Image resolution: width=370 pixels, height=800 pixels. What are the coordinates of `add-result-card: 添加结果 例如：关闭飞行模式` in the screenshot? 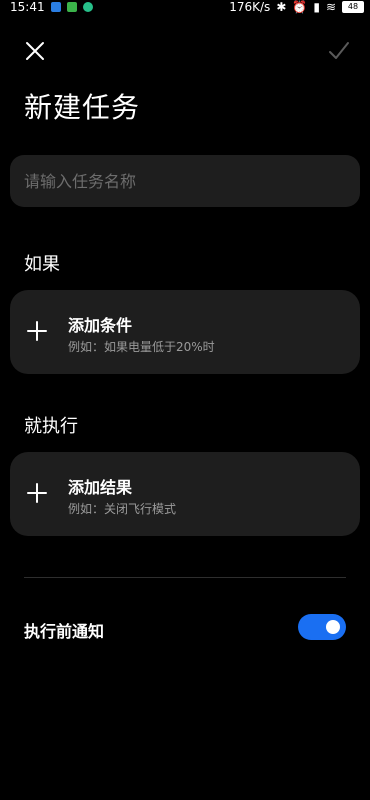 It's located at (185, 494).